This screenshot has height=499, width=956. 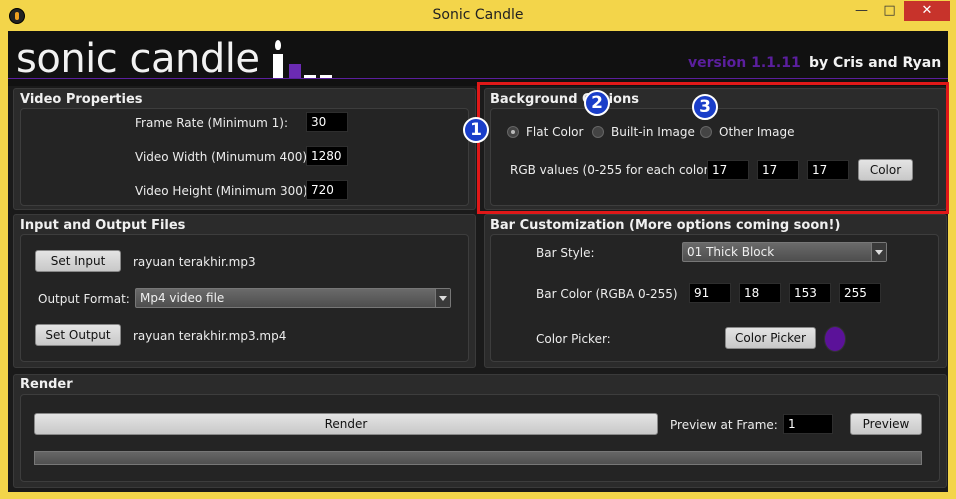 What do you see at coordinates (478, 78) in the screenshot?
I see `header-divider` at bounding box center [478, 78].